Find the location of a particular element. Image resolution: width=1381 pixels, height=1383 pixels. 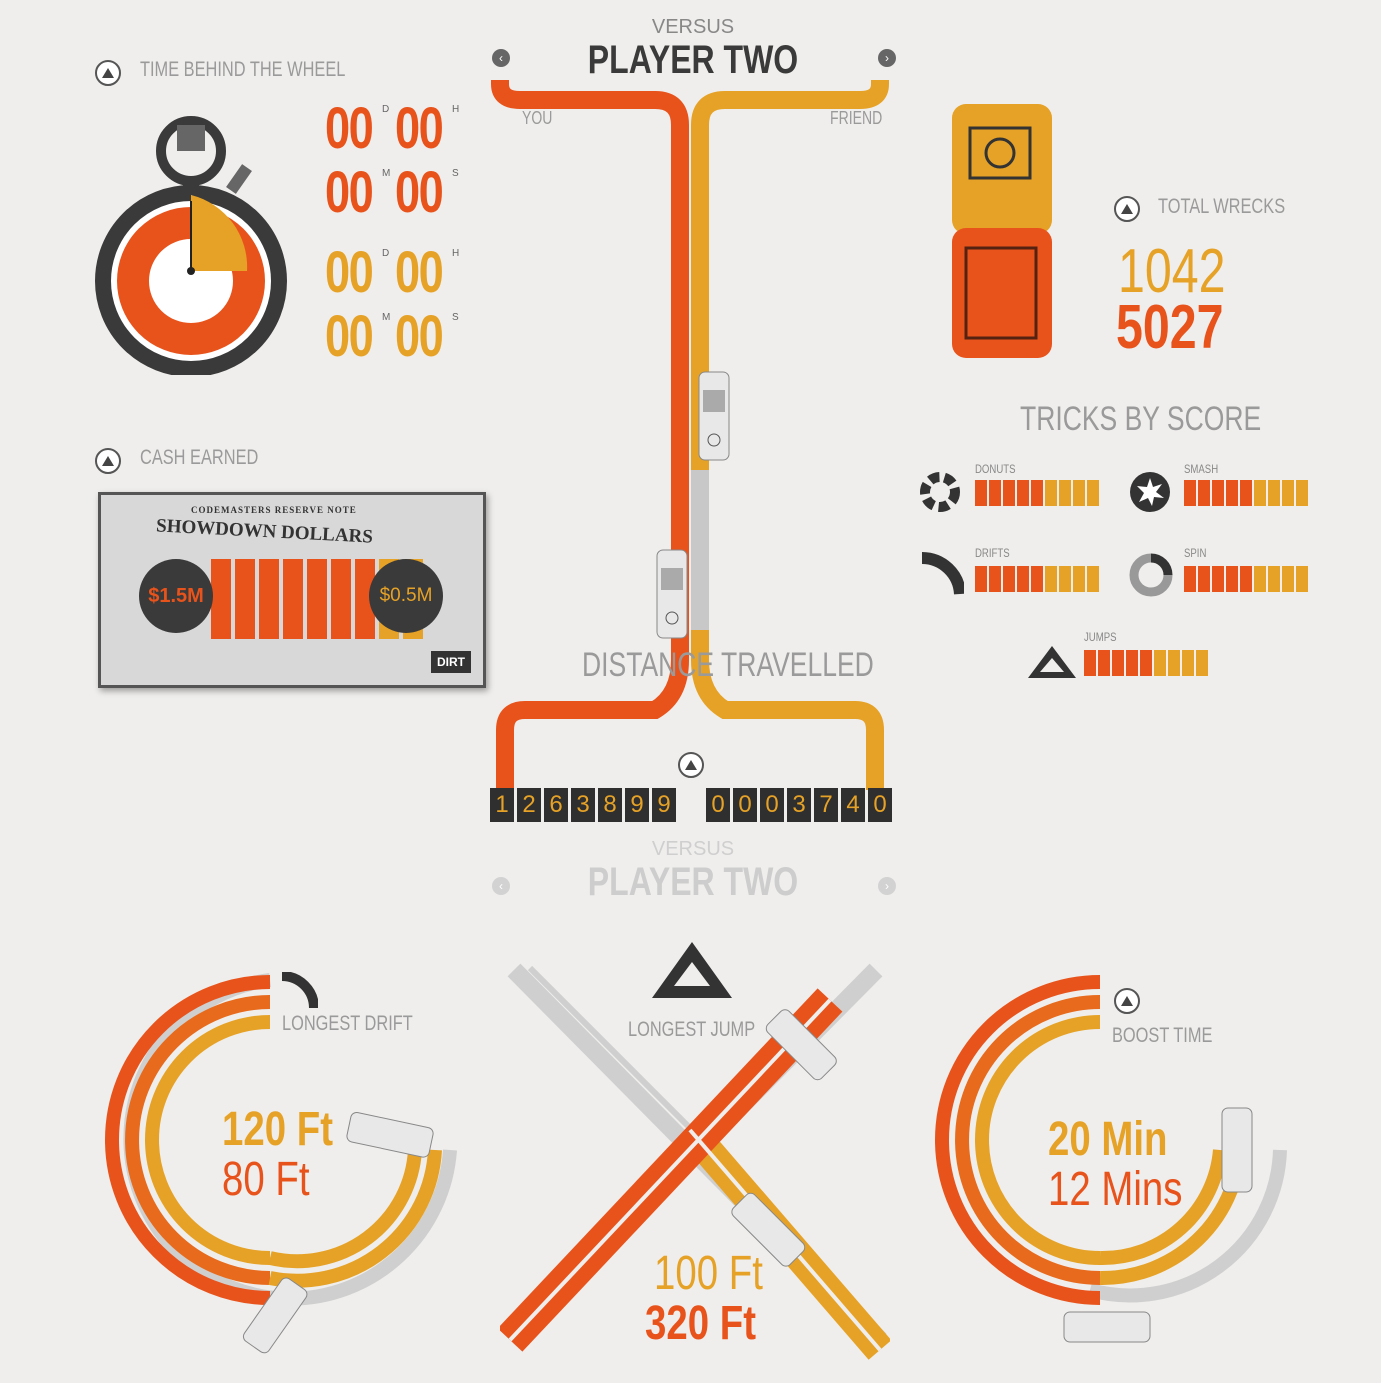

you-label: YOU is located at coordinates (537, 118).